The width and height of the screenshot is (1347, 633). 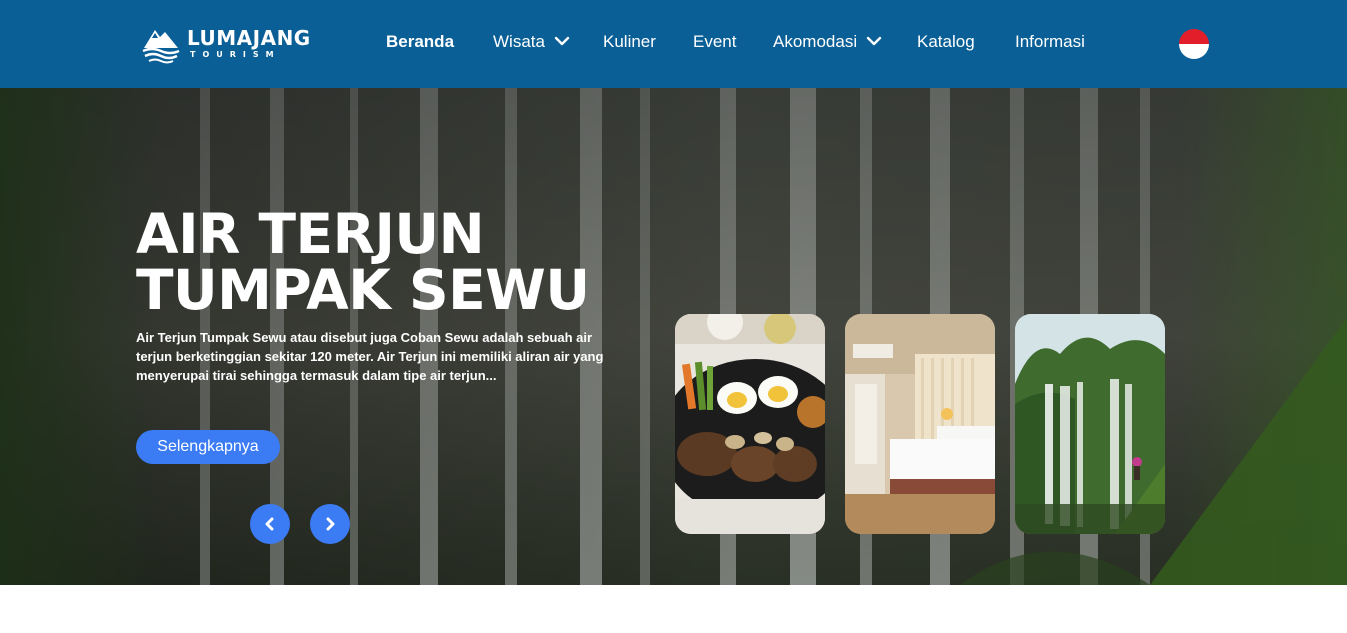 I want to click on waterfall-image, so click(x=1090, y=424).